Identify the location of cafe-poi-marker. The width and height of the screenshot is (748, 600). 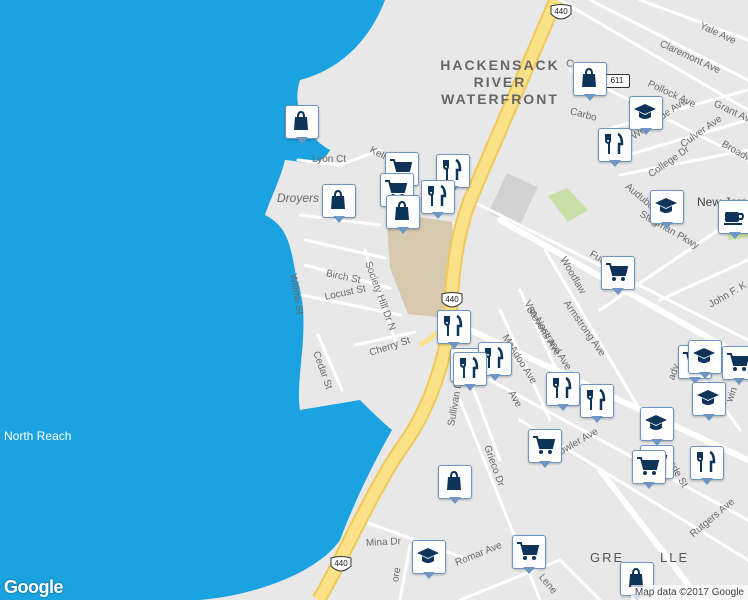
(733, 220).